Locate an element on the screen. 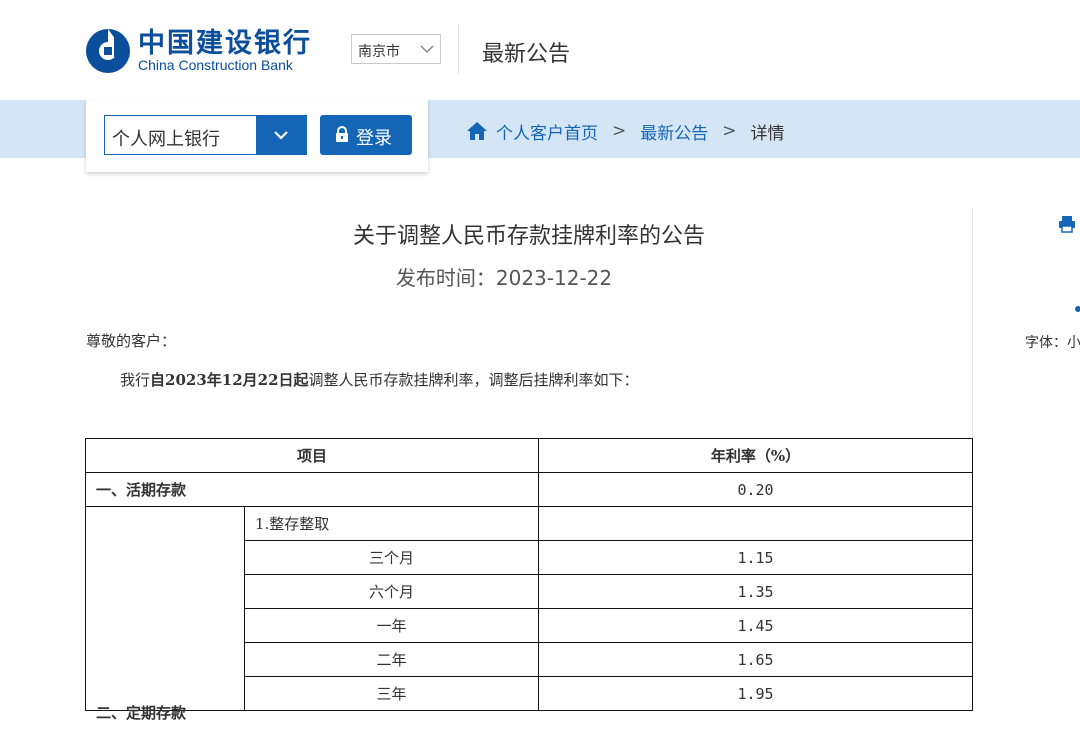  font-size-dot is located at coordinates (1077, 309).